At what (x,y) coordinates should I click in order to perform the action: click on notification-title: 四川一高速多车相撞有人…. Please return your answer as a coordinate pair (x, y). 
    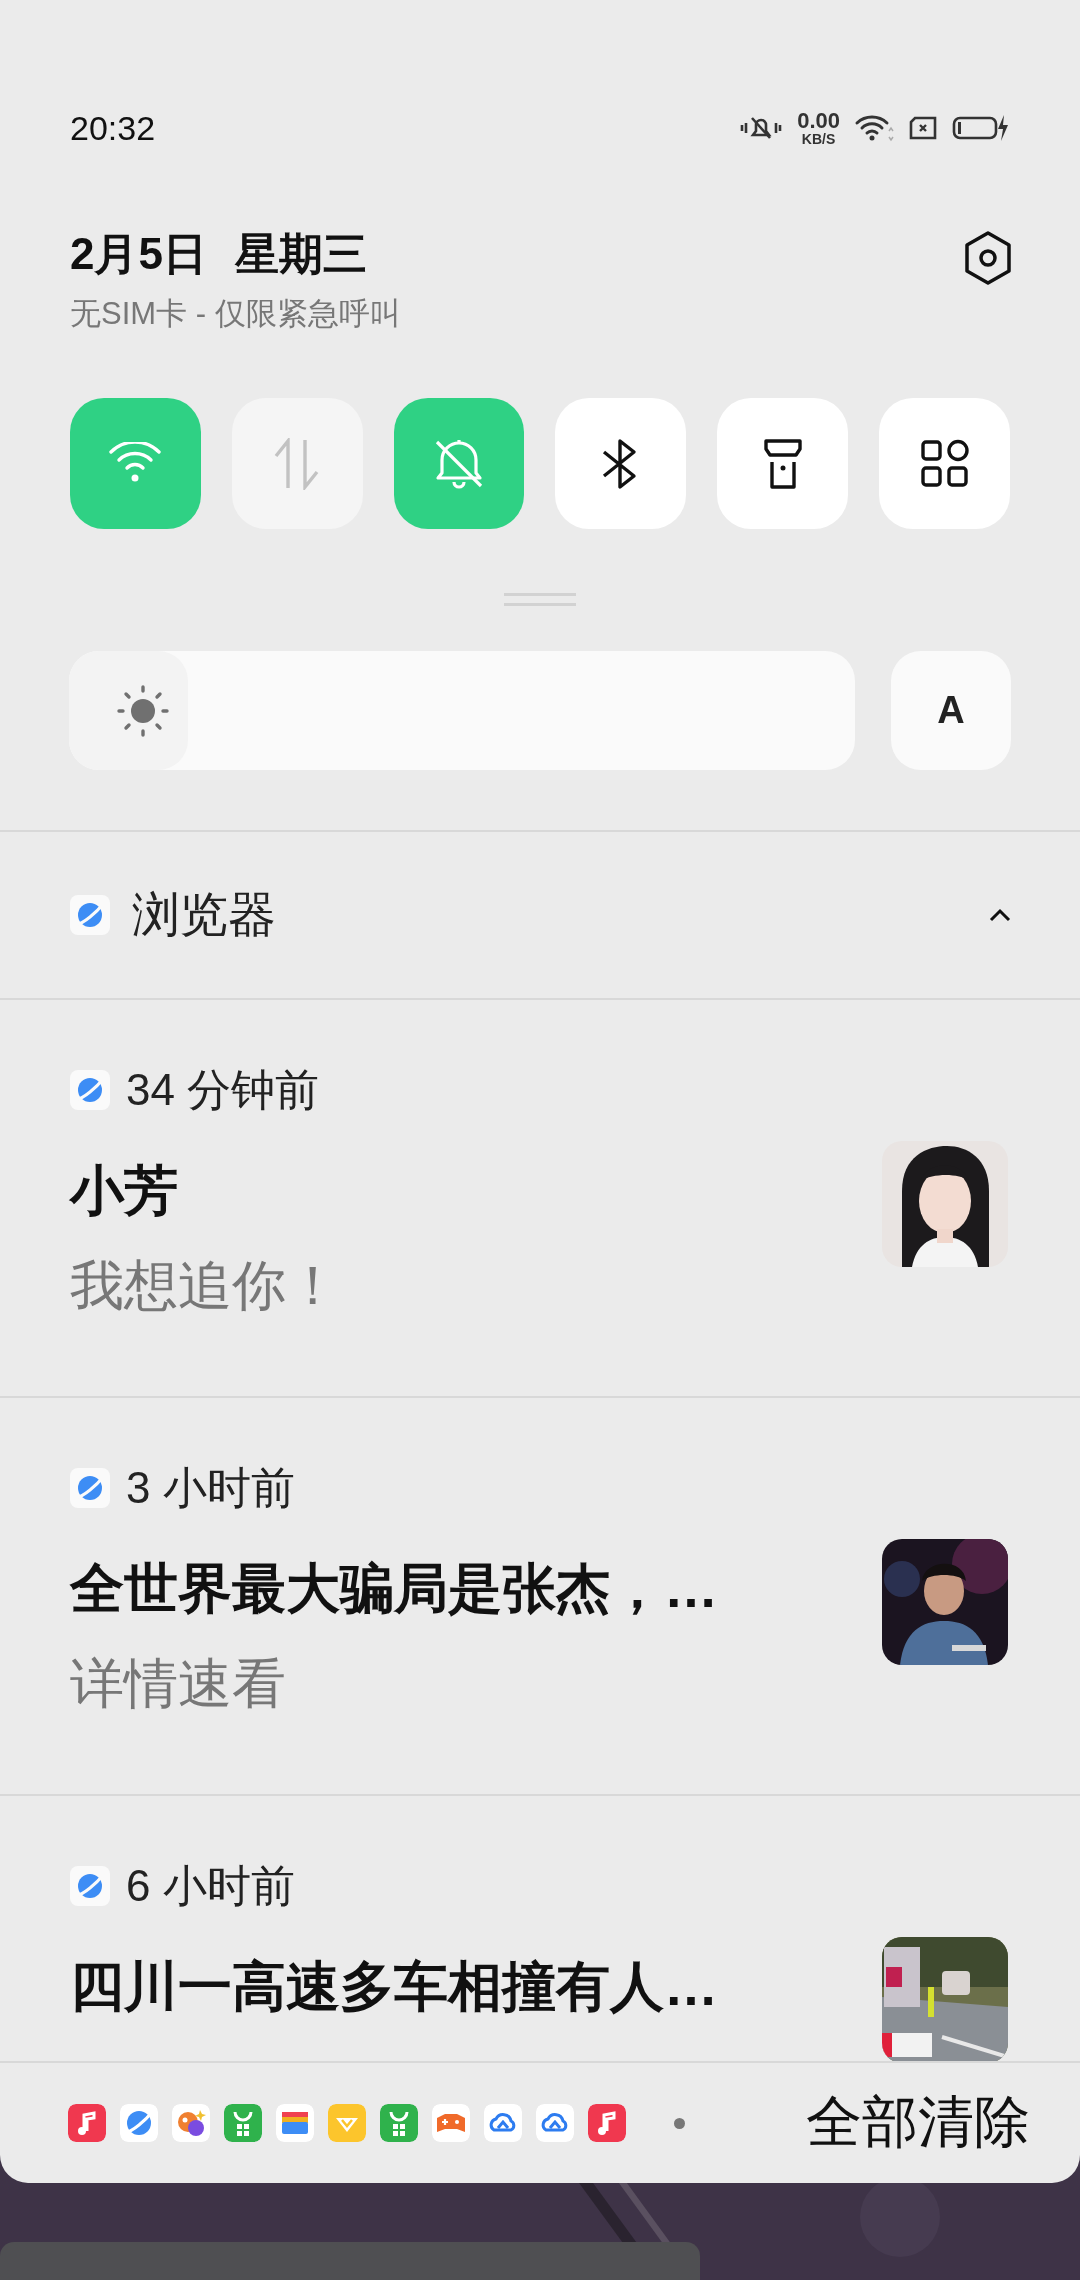
    Looking at the image, I should click on (394, 1986).